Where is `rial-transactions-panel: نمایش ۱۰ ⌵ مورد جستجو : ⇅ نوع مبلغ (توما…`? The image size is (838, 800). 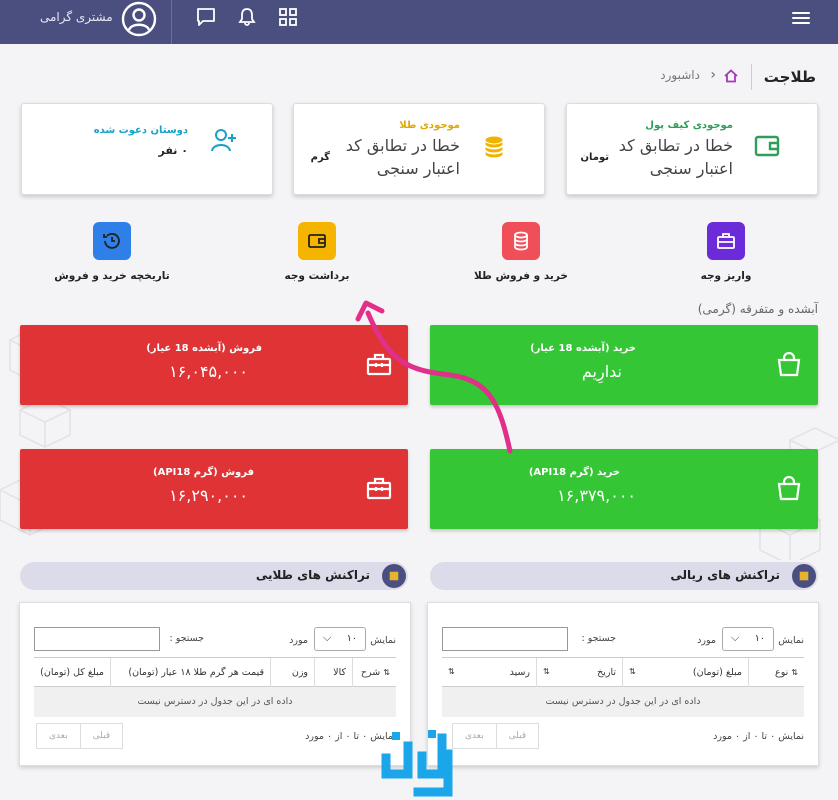 rial-transactions-panel: نمایش ۱۰ ⌵ مورد جستجو : ⇅ نوع مبلغ (توما… is located at coordinates (623, 684).